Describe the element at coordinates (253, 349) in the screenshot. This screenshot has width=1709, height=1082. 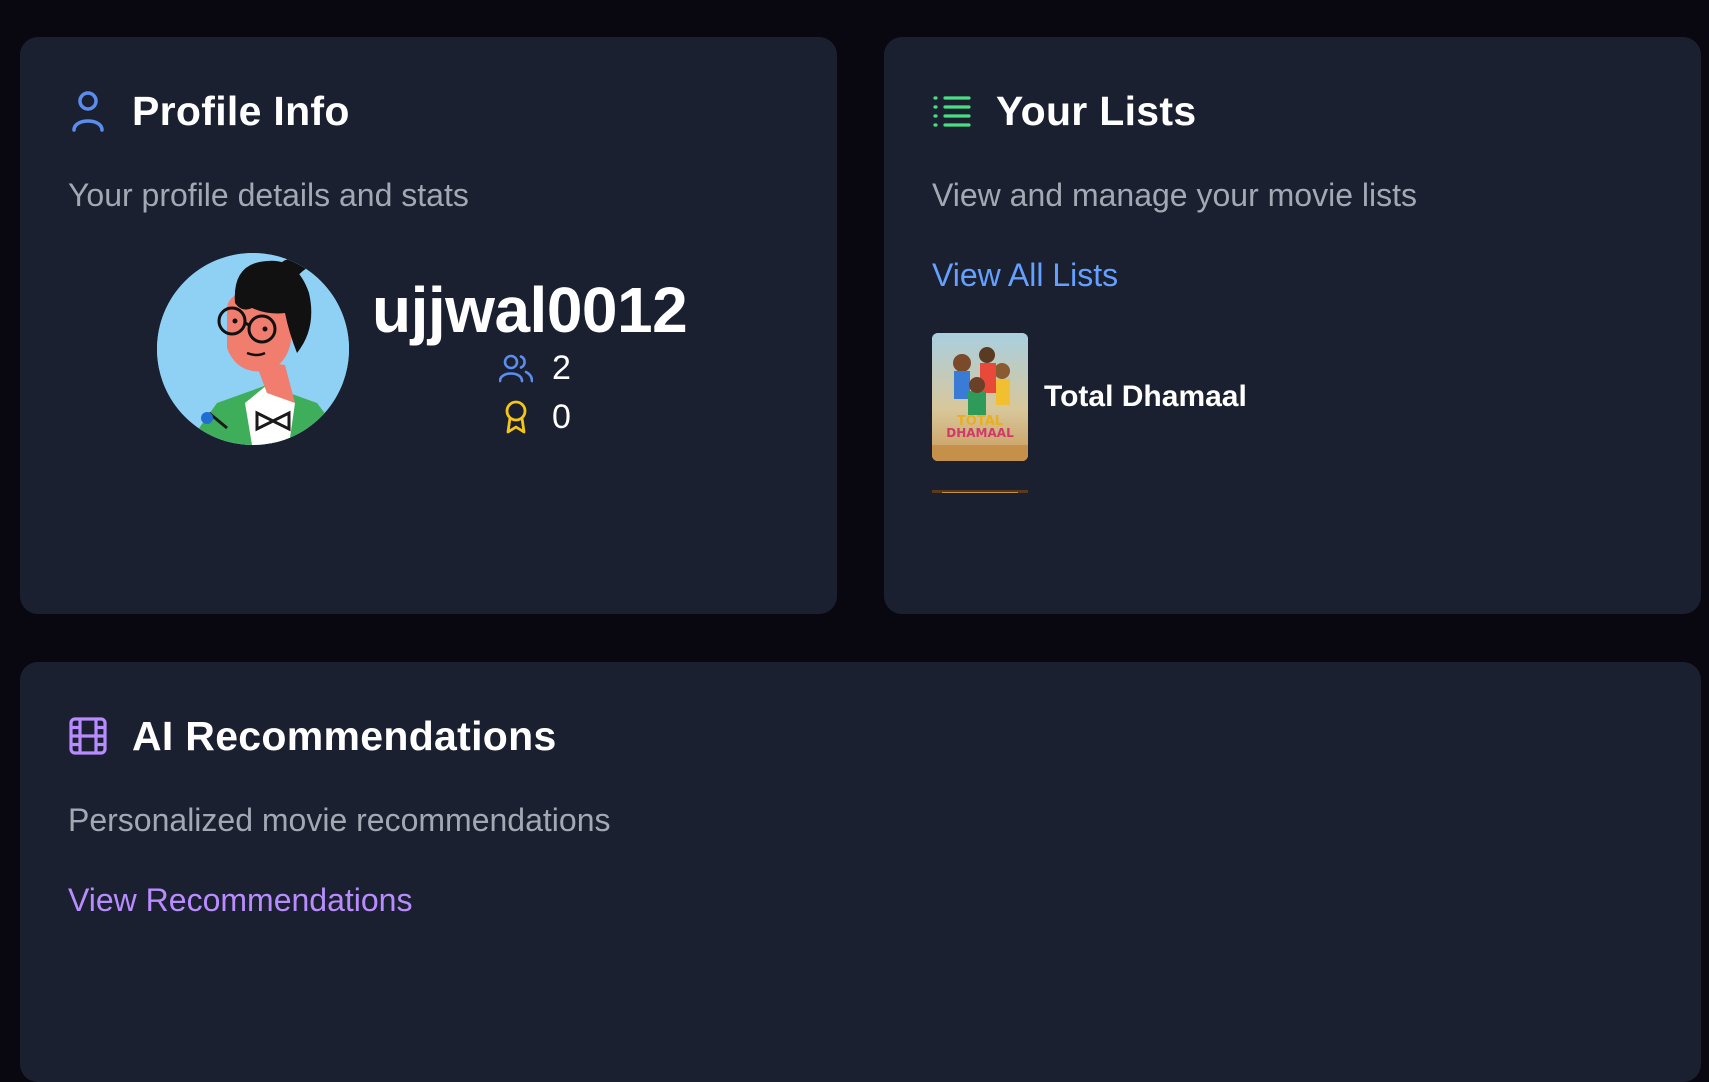
I see `avatar` at that location.